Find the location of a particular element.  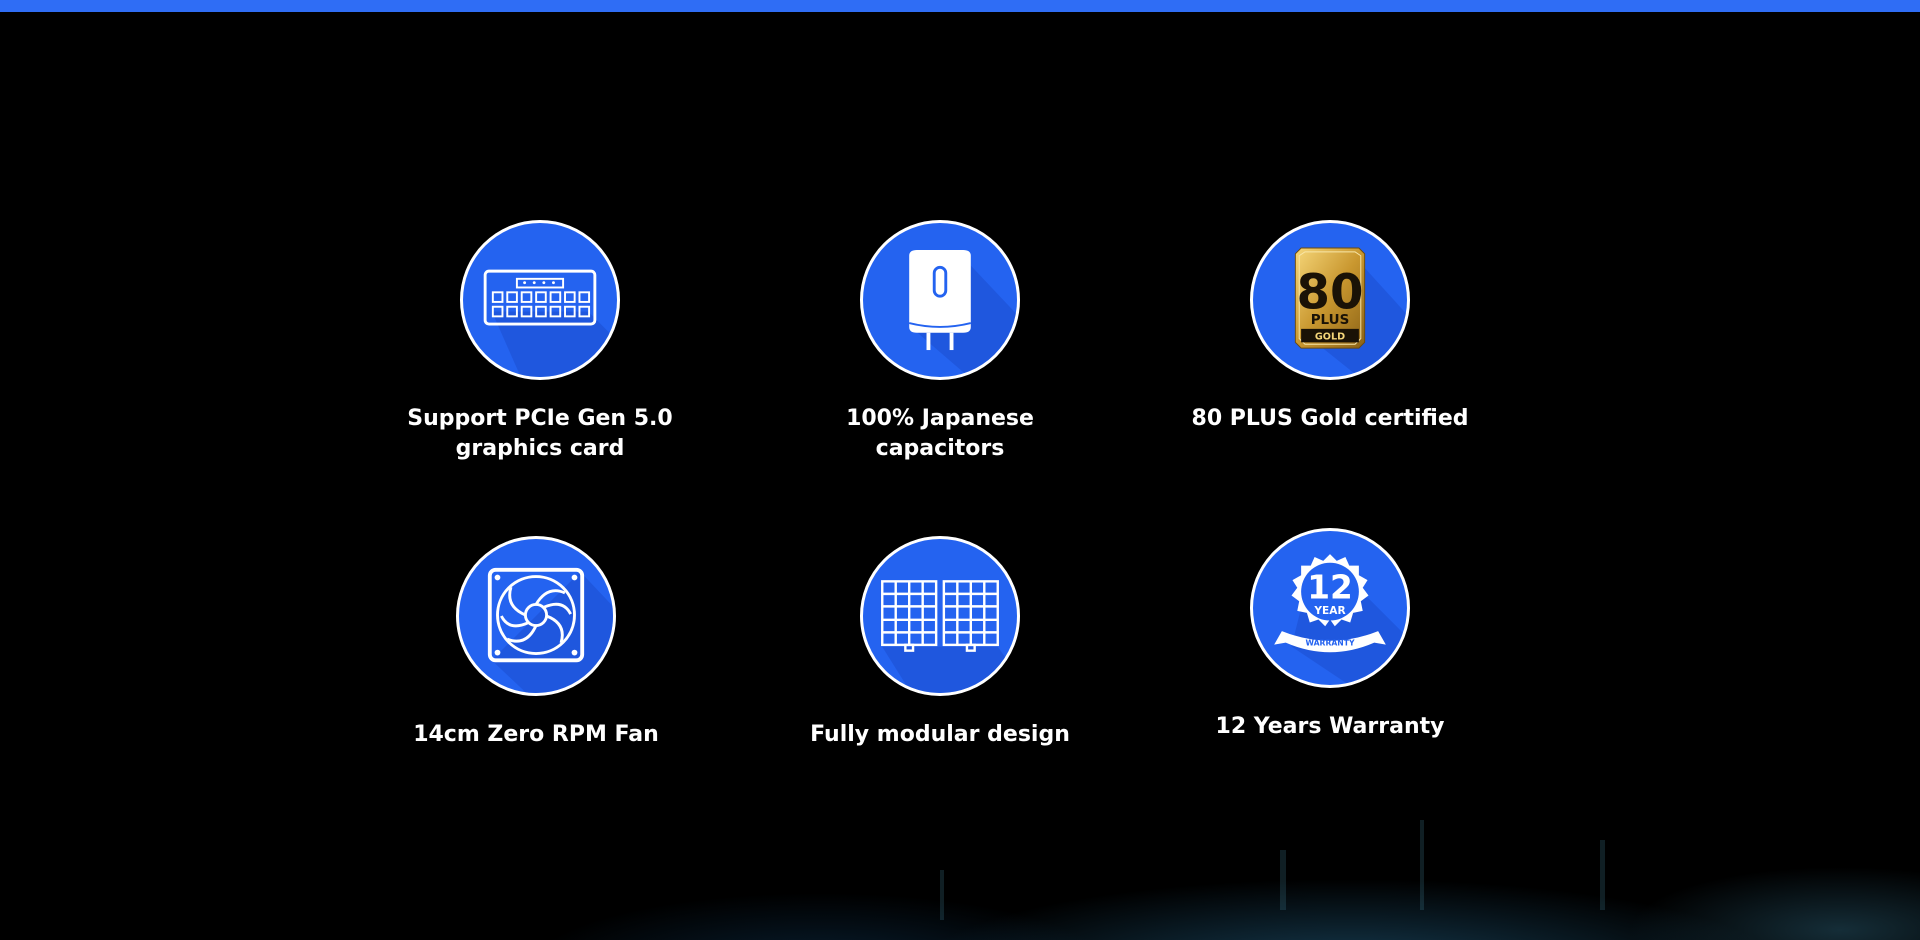

feature-modular: Fully modular design is located at coordinates (940, 643).